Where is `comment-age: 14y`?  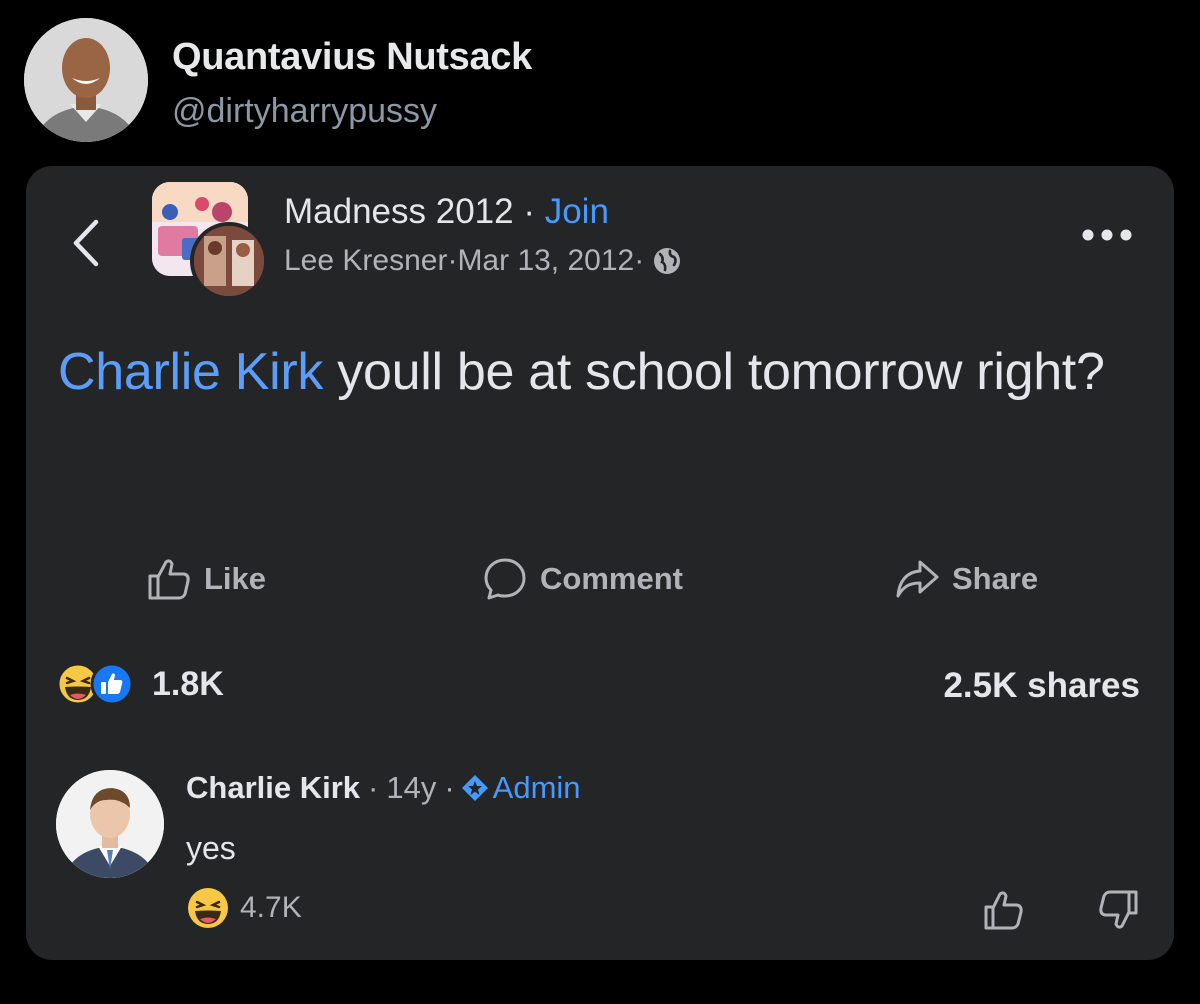
comment-age: 14y is located at coordinates (411, 787).